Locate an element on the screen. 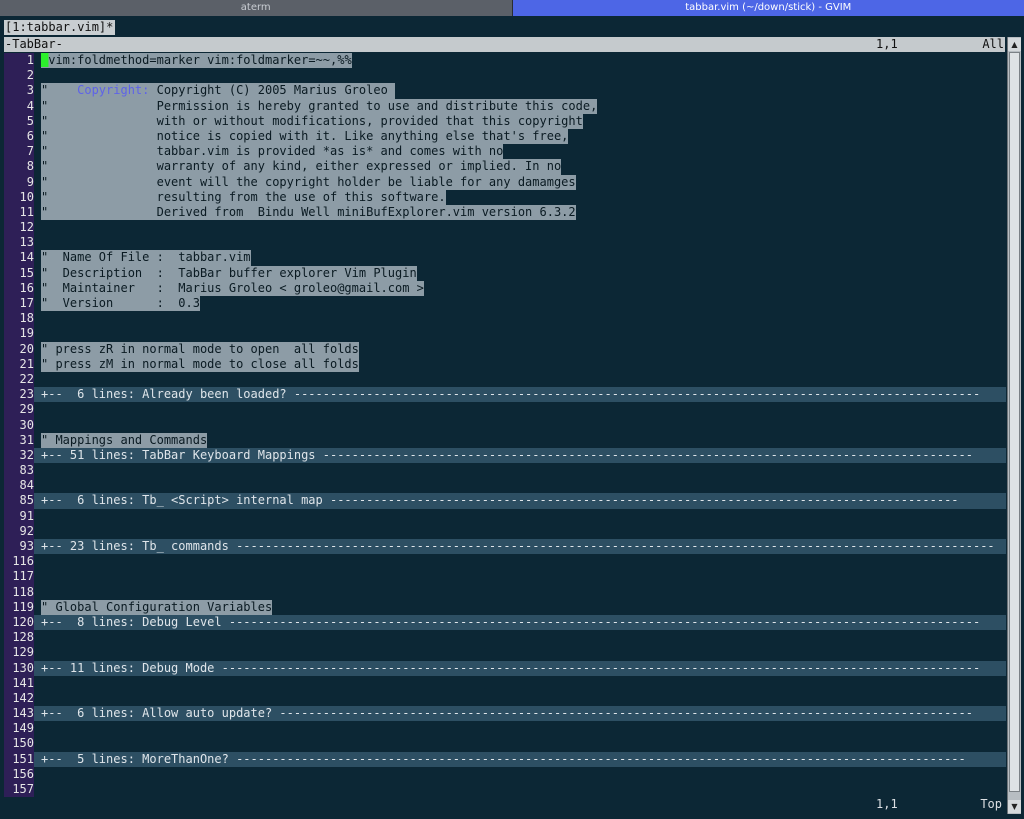 Image resolution: width=1024 pixels, height=819 pixels. code-line: 18 is located at coordinates (505, 319).